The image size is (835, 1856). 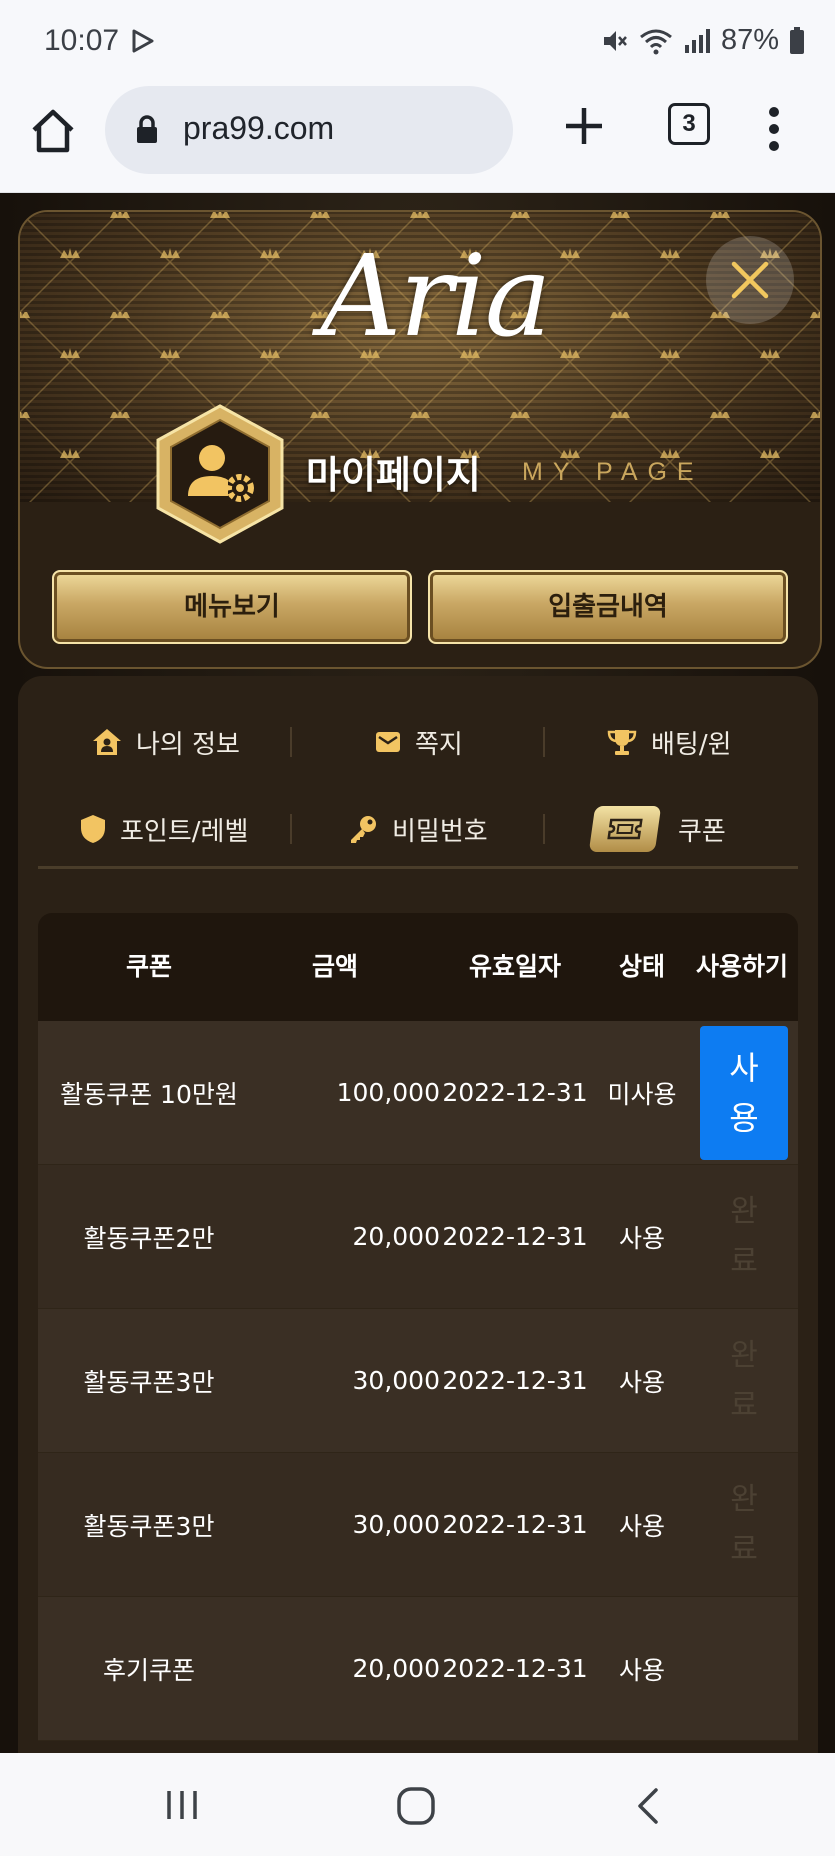 What do you see at coordinates (259, 128) in the screenshot?
I see `url-text: pra99.com` at bounding box center [259, 128].